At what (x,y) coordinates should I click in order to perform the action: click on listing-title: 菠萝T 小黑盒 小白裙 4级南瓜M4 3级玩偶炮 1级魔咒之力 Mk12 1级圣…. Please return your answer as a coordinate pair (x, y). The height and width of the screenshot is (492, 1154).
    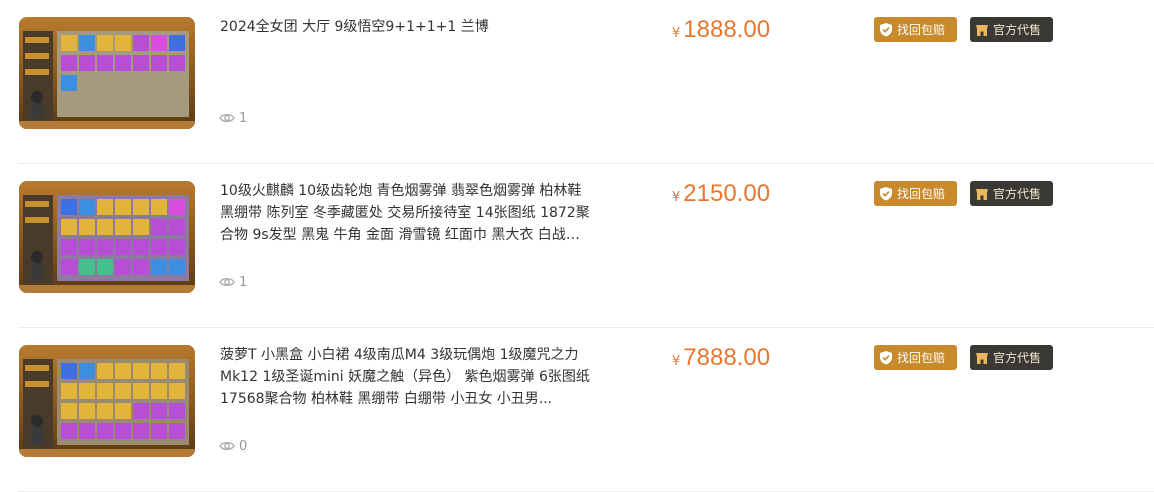
    Looking at the image, I should click on (406, 377).